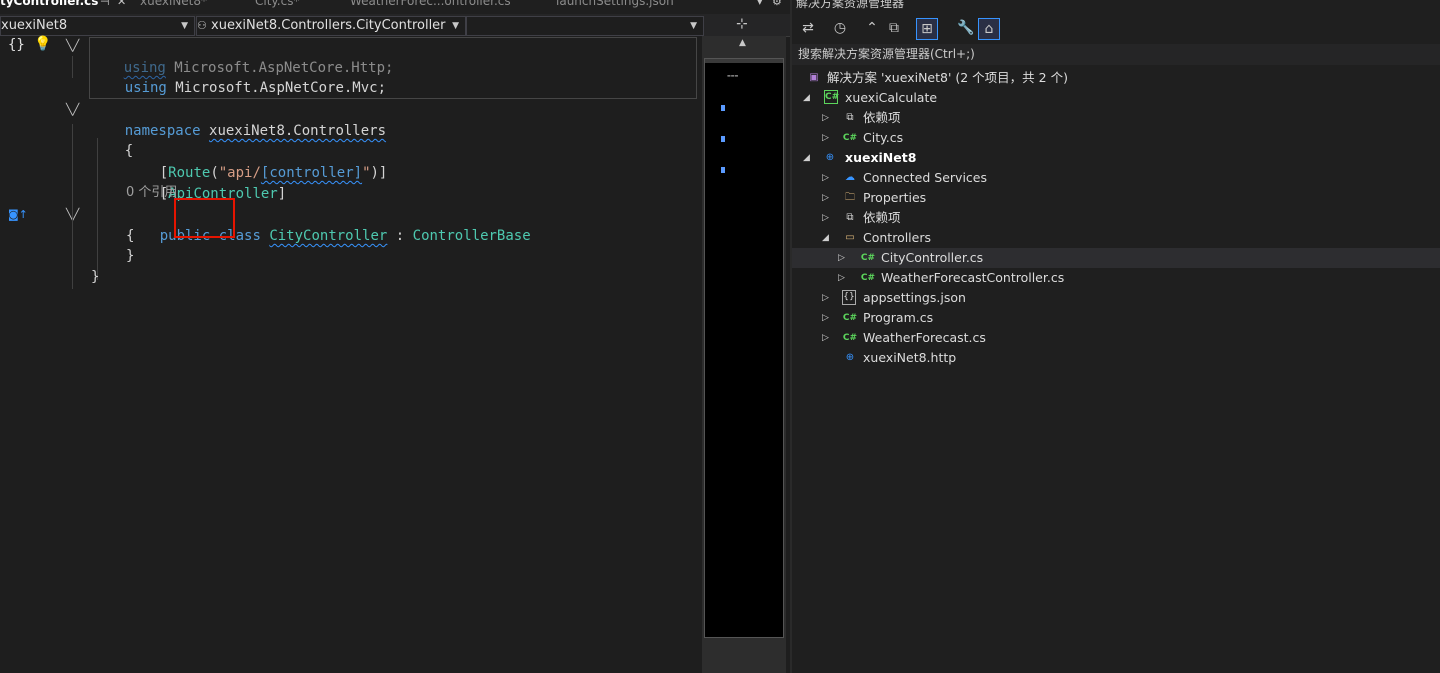  I want to click on properties-wrench-icon: 🔧, so click(966, 28).